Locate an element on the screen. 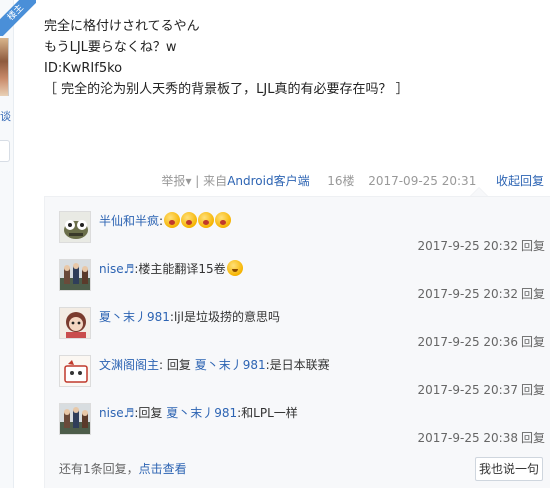 Image resolution: width=550 pixels, height=488 pixels. report-link: 举报 is located at coordinates (173, 181).